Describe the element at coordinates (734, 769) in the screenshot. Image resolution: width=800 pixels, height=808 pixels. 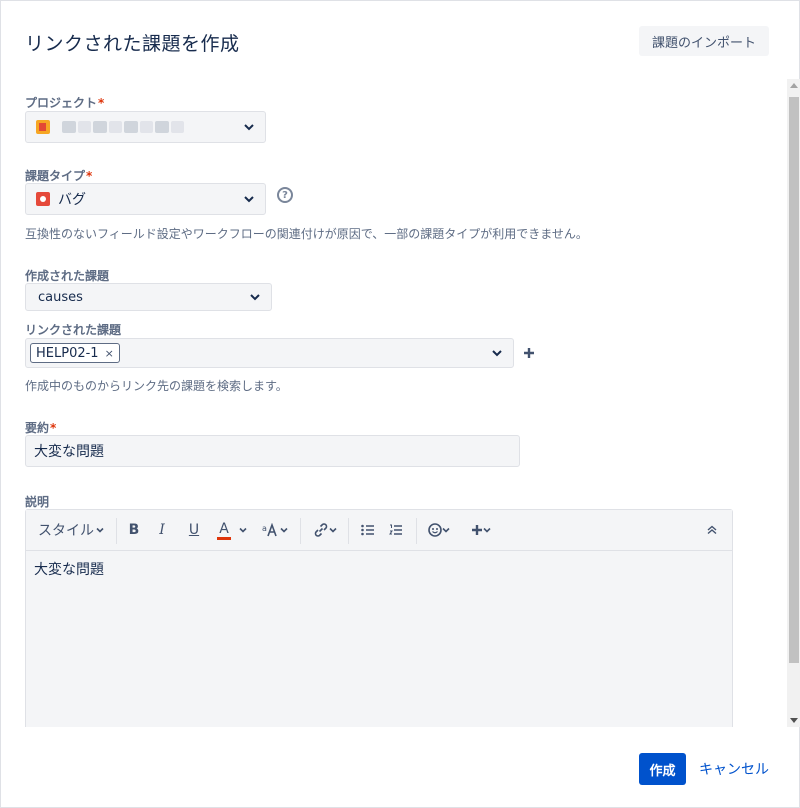
I see `cancel-link: キャンセル` at that location.